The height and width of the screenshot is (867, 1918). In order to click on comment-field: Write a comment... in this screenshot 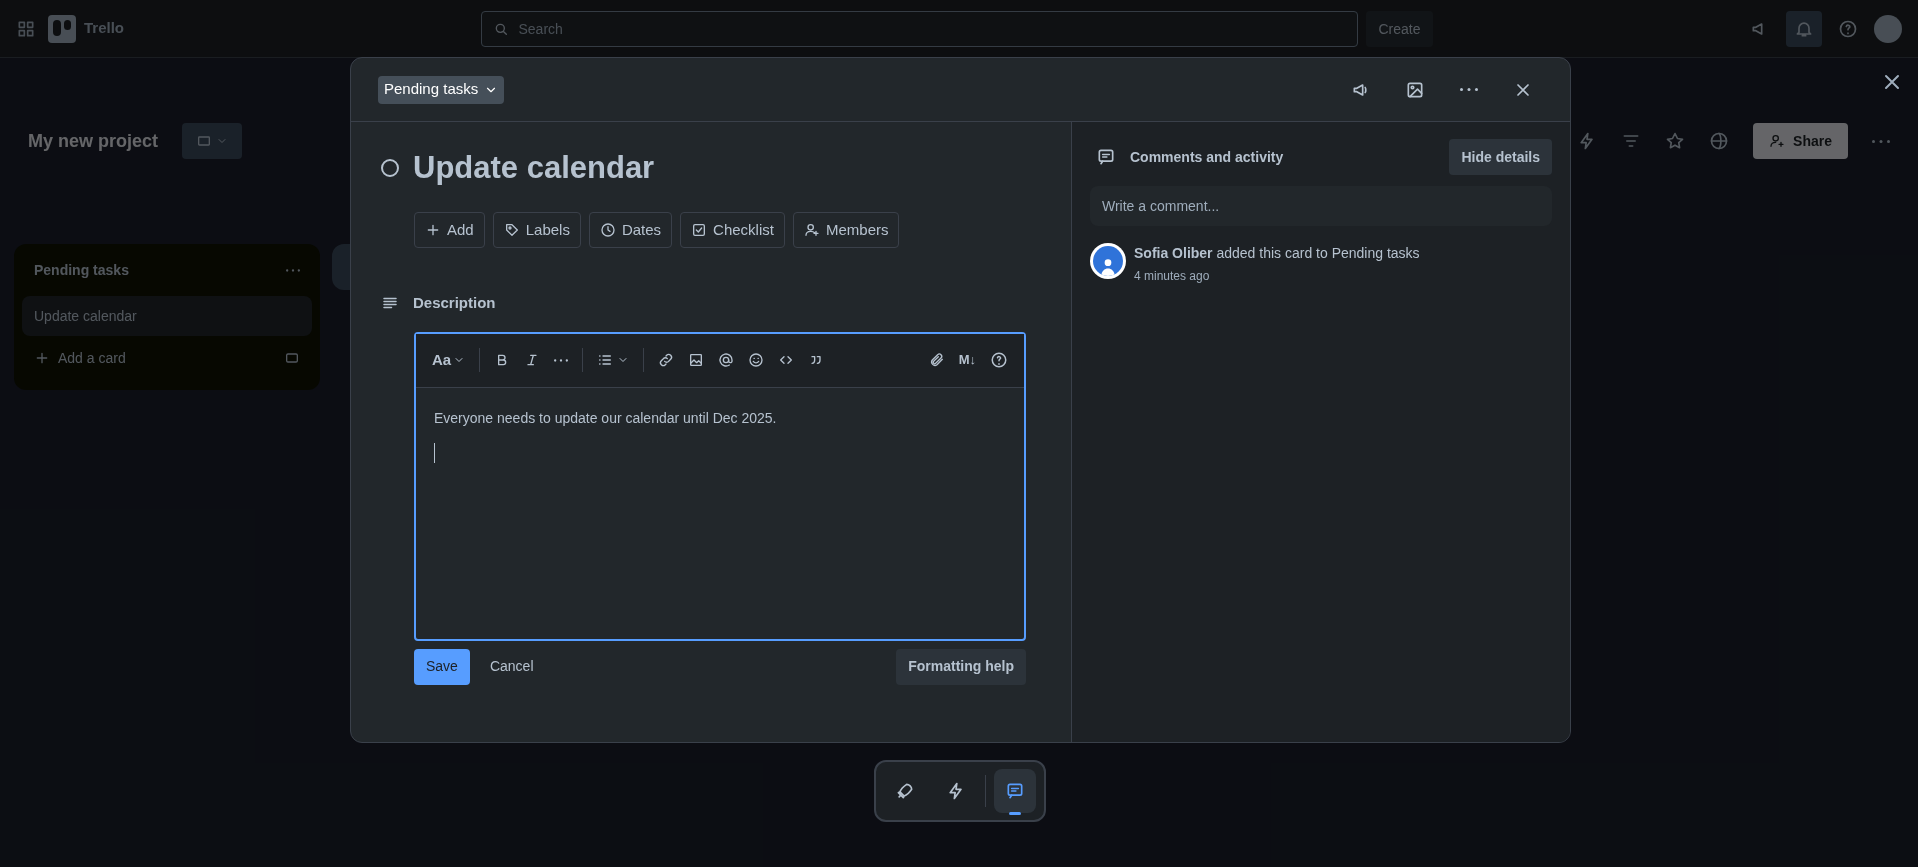, I will do `click(1321, 206)`.